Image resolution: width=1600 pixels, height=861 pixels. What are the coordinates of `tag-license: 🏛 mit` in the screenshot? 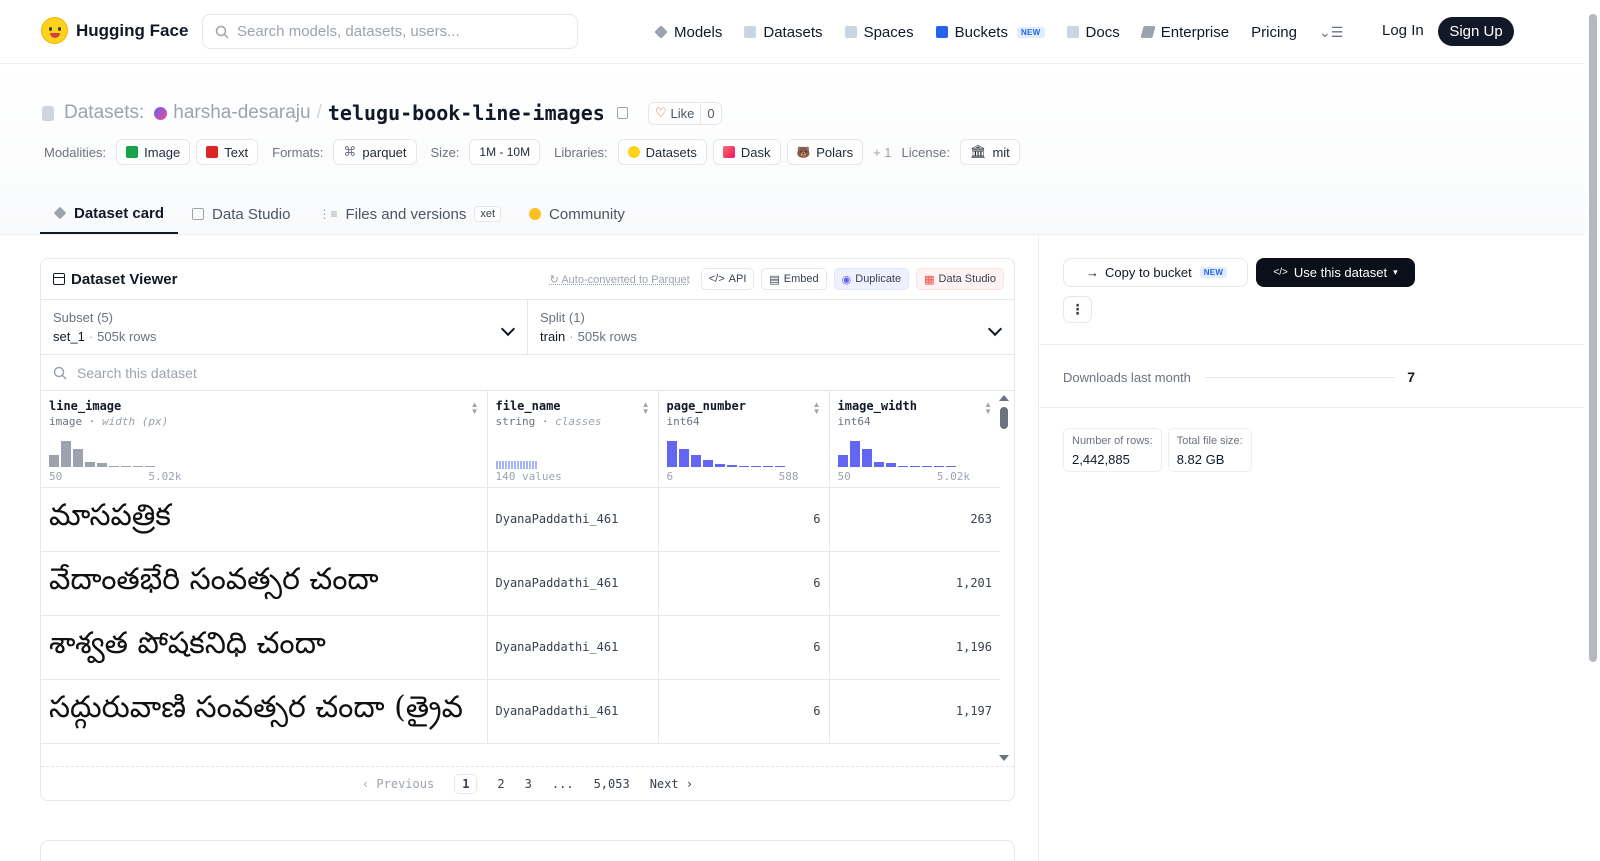 It's located at (989, 152).